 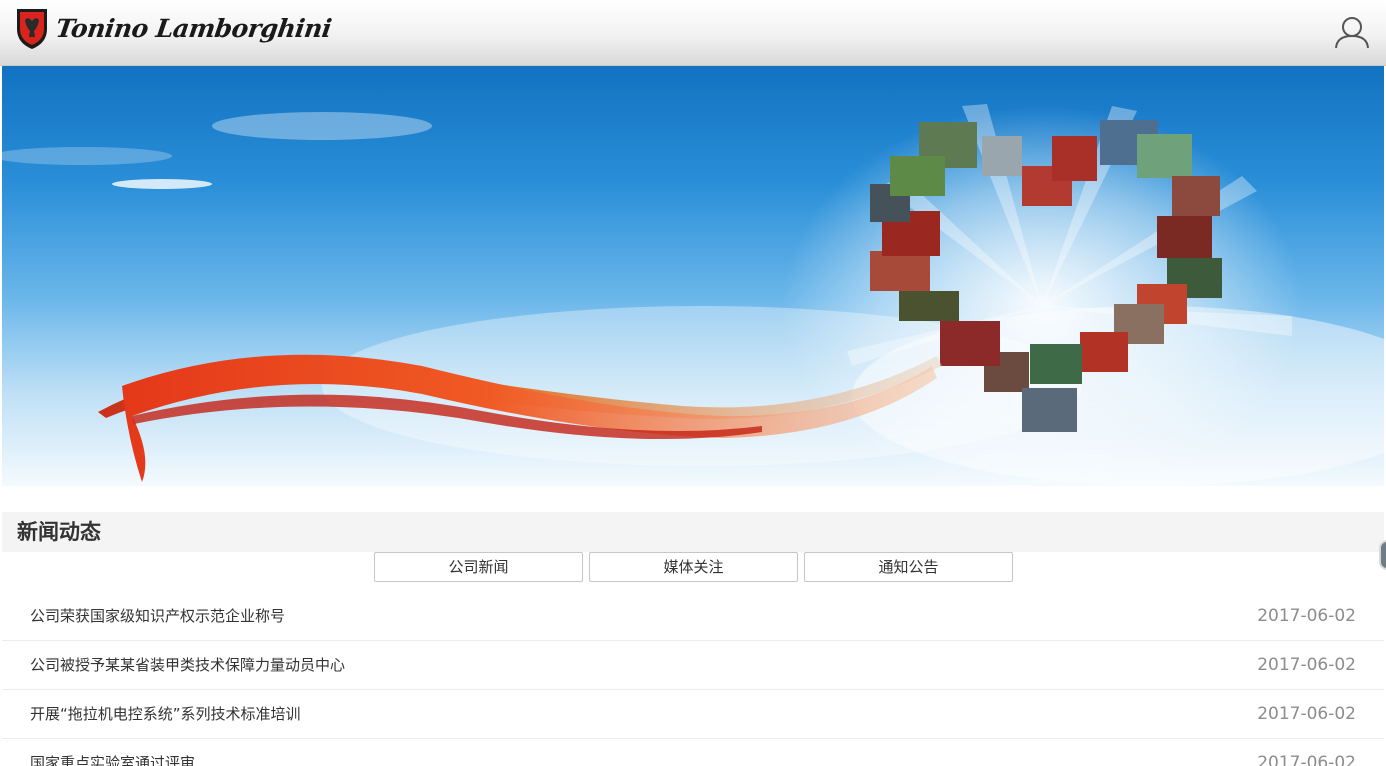 What do you see at coordinates (188, 665) in the screenshot?
I see `news-title: 公司被授予某某省装甲类技术保障力量动员中心` at bounding box center [188, 665].